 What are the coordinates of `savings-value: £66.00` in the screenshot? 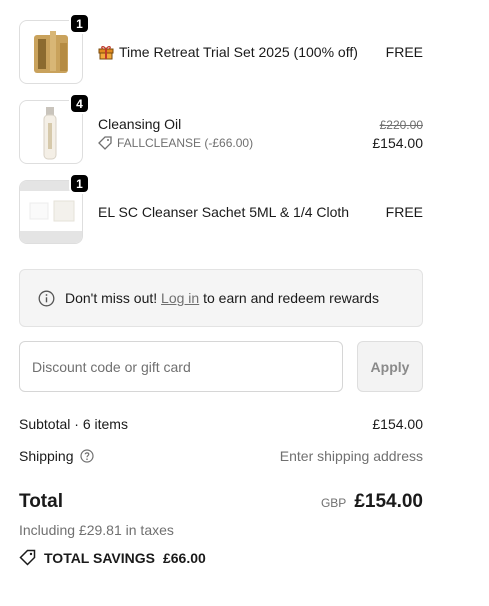 It's located at (184, 557).